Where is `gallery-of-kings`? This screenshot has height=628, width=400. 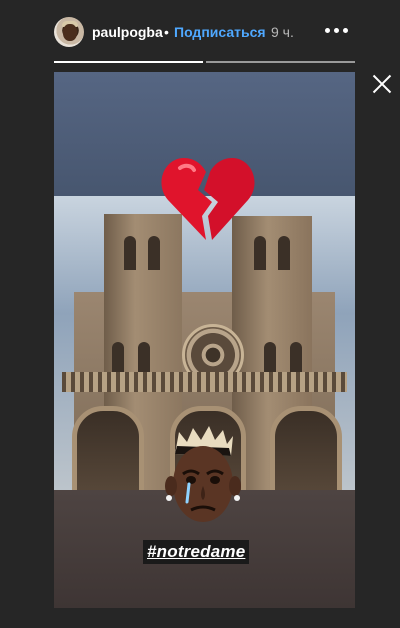 gallery-of-kings is located at coordinates (204, 382).